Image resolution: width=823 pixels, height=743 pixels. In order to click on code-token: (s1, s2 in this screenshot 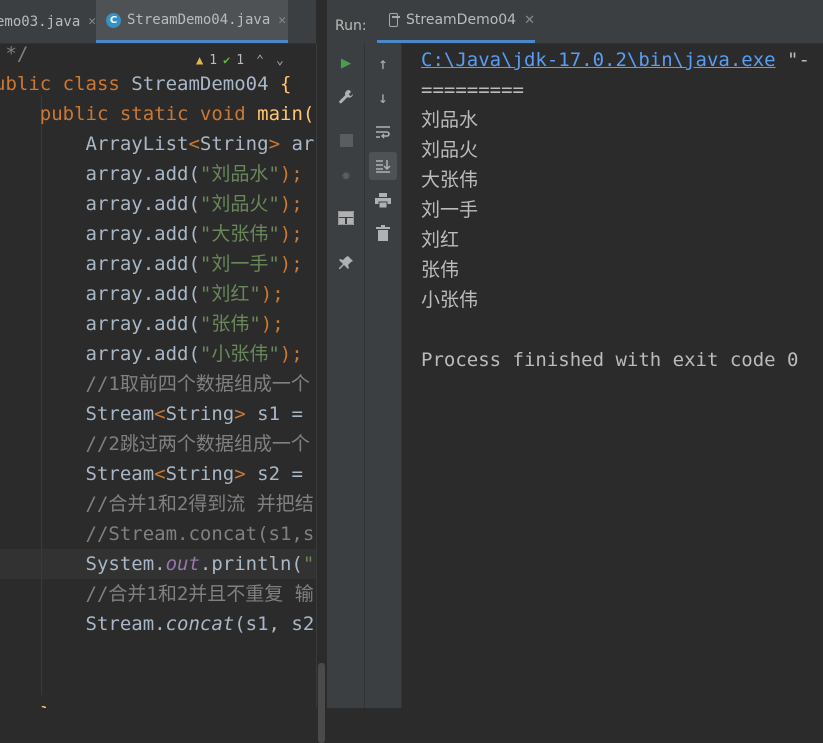, I will do `click(274, 624)`.